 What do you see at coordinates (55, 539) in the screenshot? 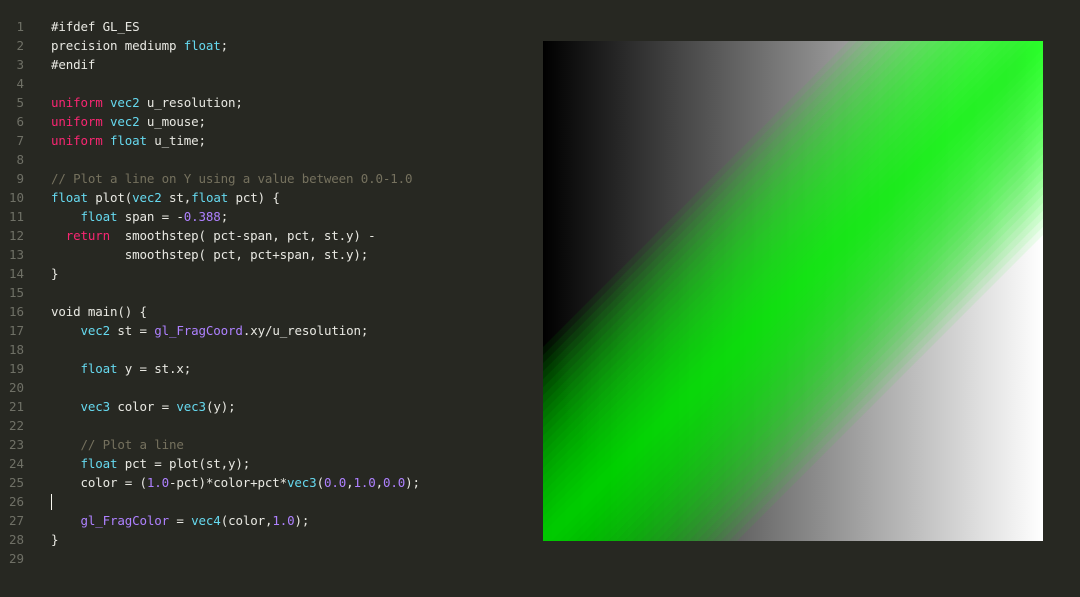
I see `line-code: }` at bounding box center [55, 539].